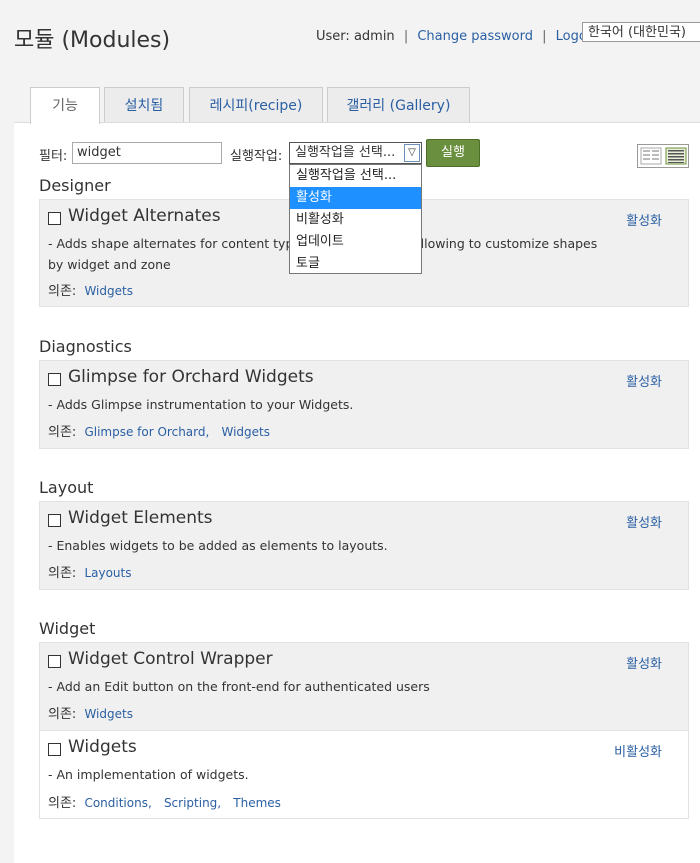 The image size is (700, 863). I want to click on filter-input: widget, so click(147, 153).